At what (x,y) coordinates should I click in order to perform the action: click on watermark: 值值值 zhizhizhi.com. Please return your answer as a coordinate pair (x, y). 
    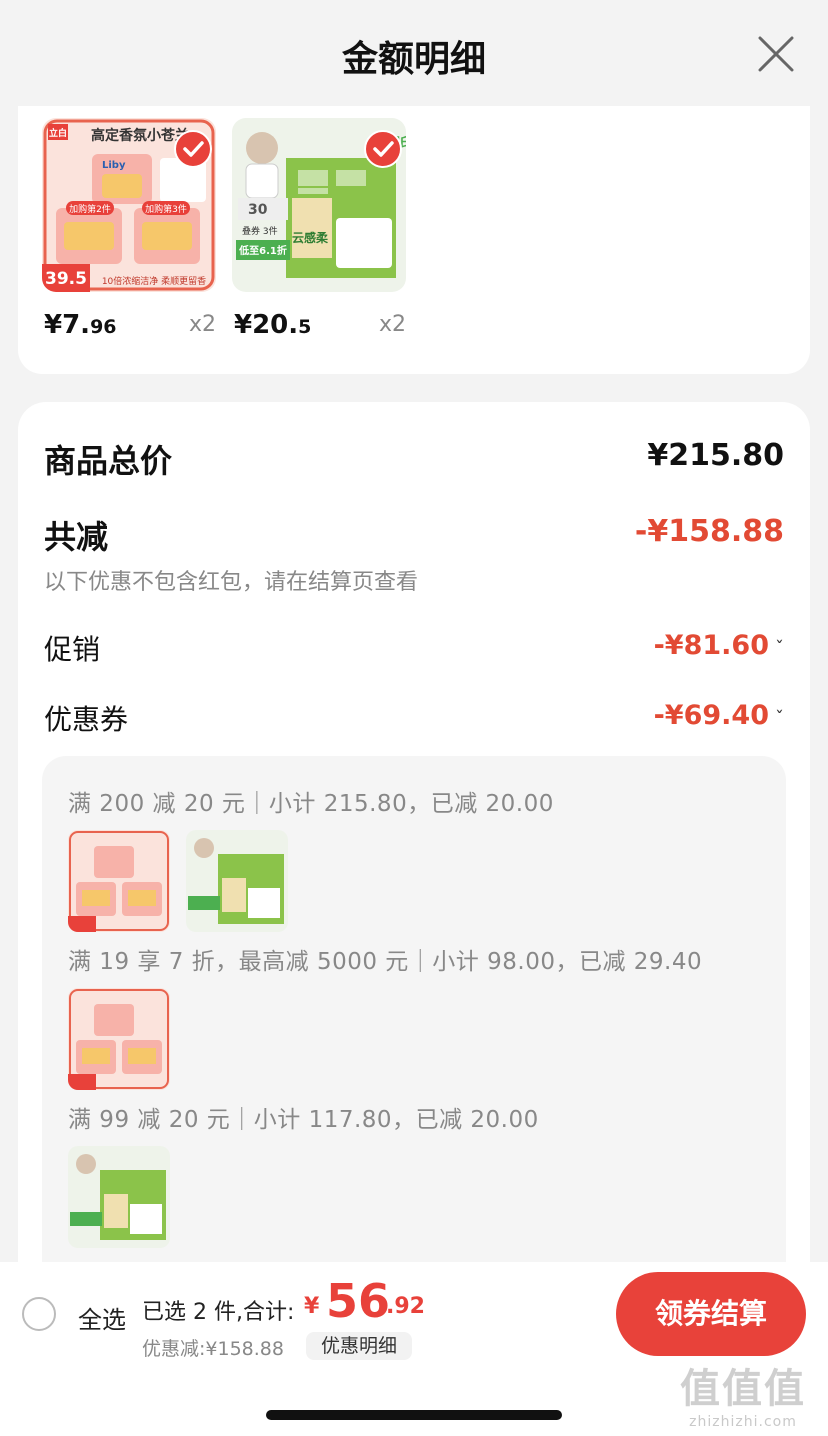
    Looking at the image, I should click on (743, 1393).